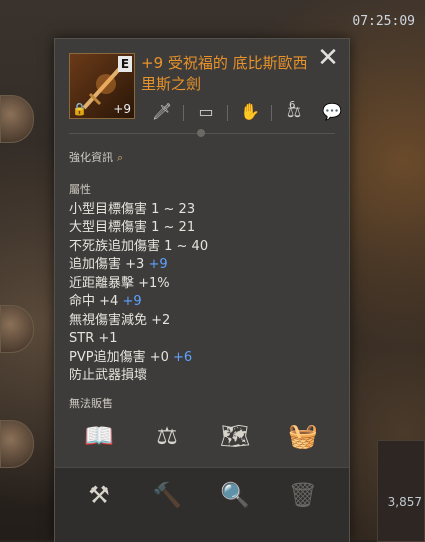 Image resolution: width=425 pixels, height=542 pixels. I want to click on item-actions: 🗡 ▭ ✋ 6 ⚖ 💬, so click(241, 114).